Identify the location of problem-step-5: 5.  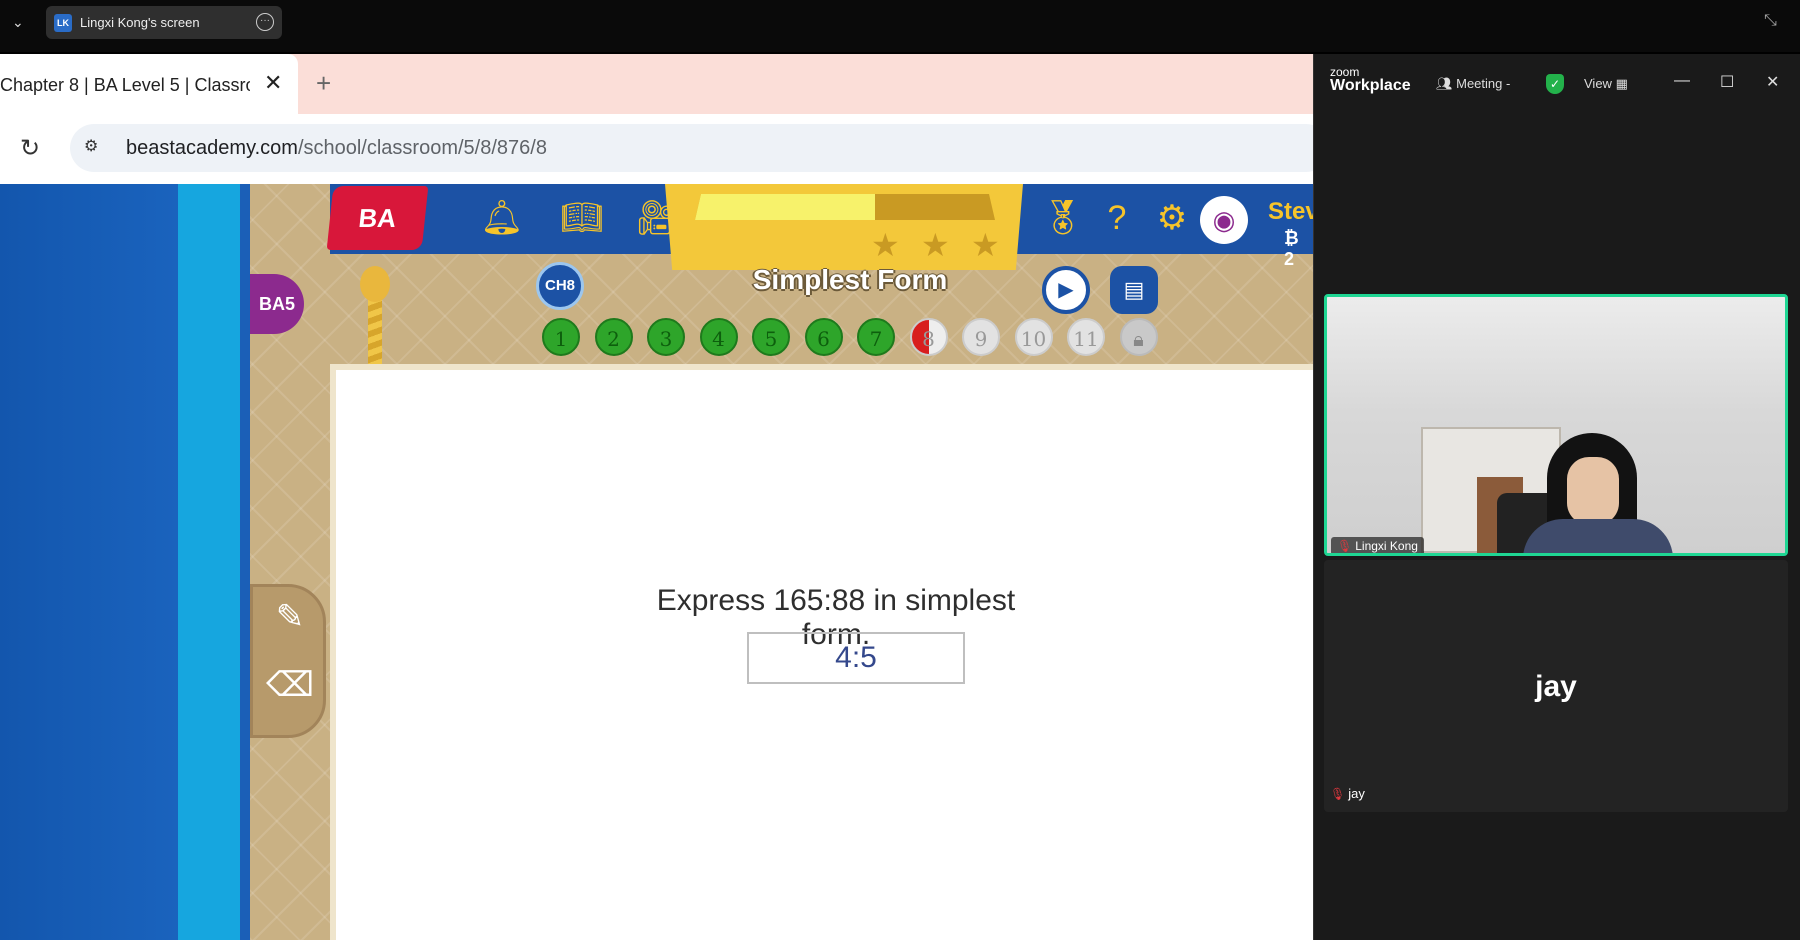
(771, 337).